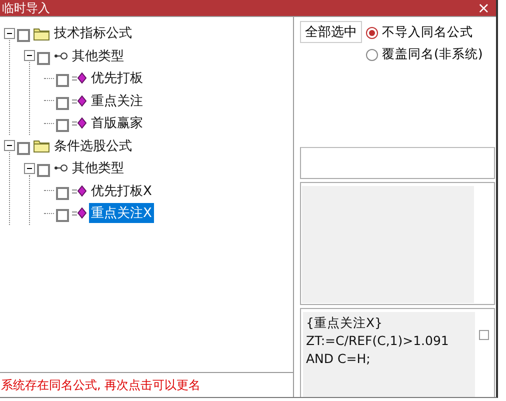 The height and width of the screenshot is (401, 506). I want to click on close-button: ×, so click(486, 8).